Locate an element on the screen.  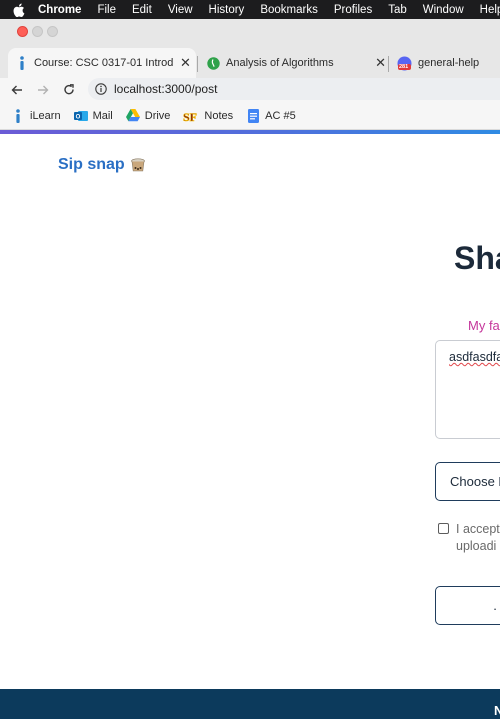
bookmark-label: Drive is located at coordinates (157, 115).